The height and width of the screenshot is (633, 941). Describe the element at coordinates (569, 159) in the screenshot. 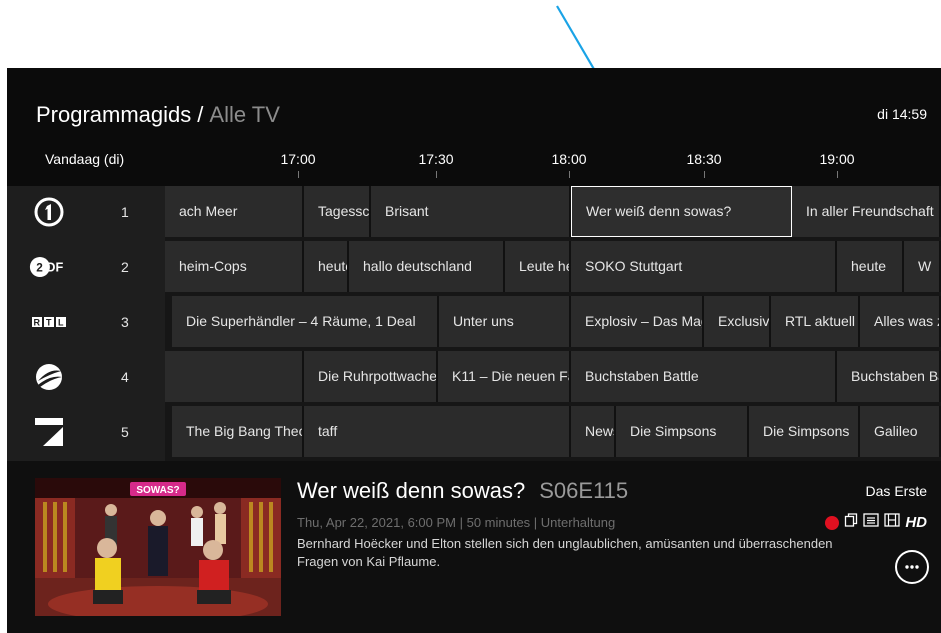

I see `time-label: 18:00` at that location.